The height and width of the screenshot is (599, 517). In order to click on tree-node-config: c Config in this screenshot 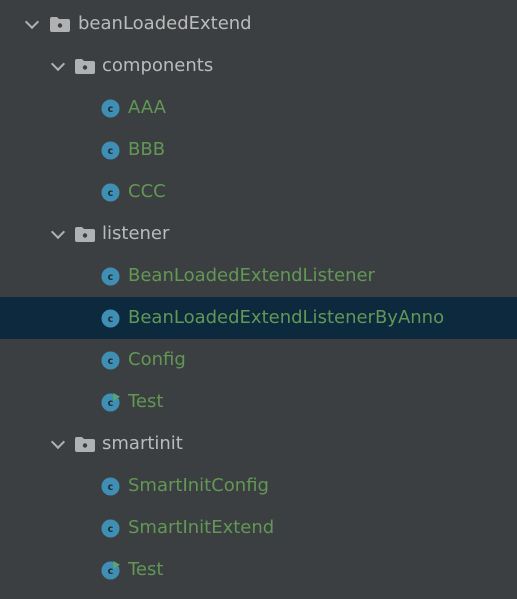, I will do `click(258, 360)`.